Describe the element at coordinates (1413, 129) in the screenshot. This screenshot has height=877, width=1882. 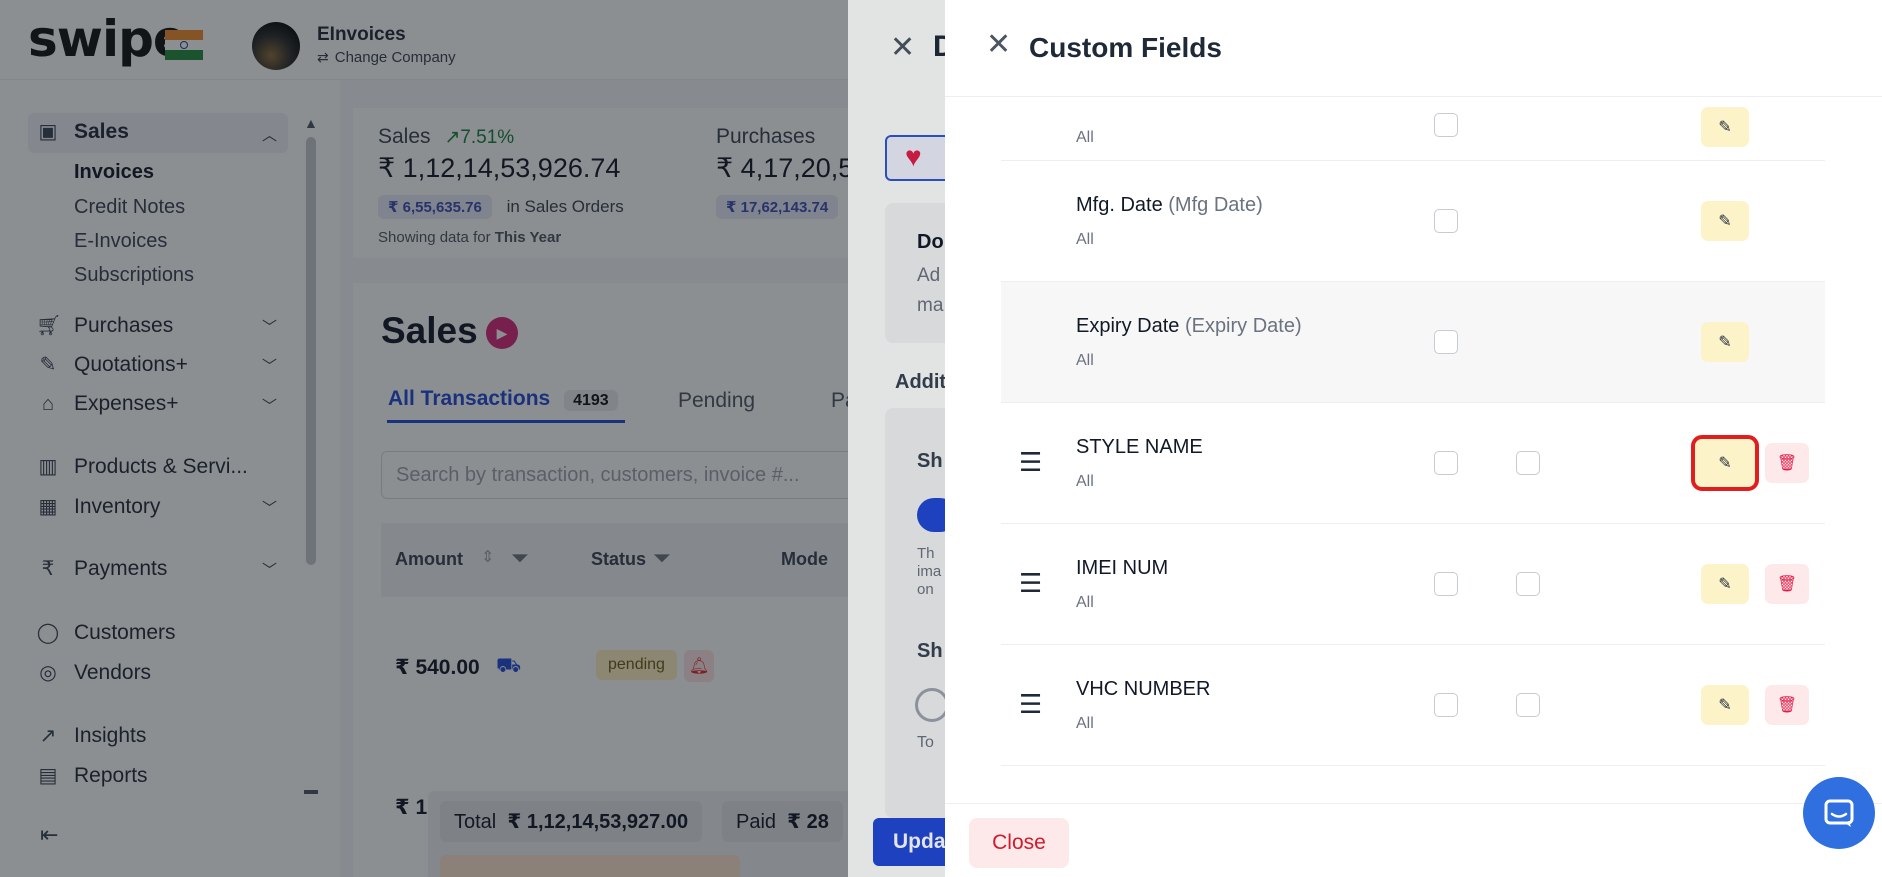
I see `list-item: All ✎` at that location.